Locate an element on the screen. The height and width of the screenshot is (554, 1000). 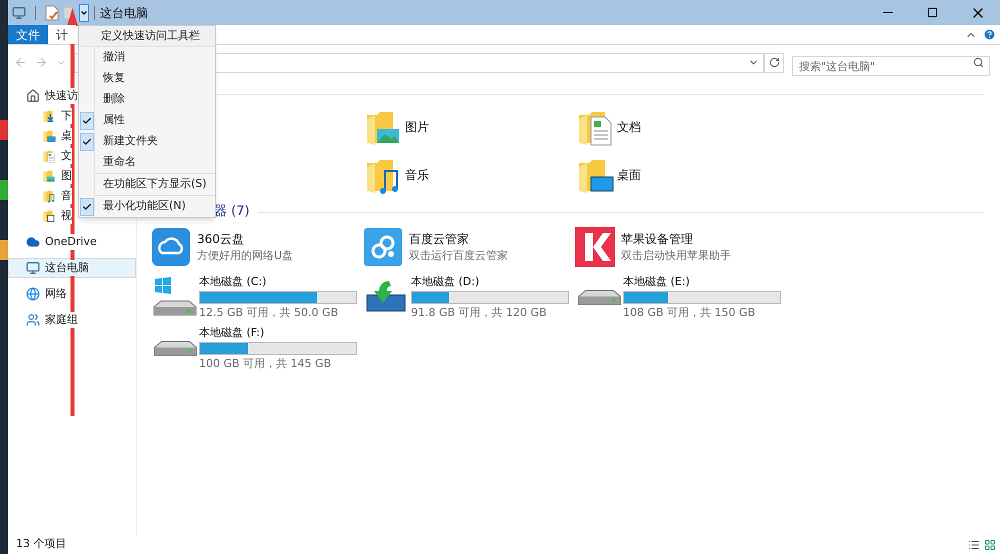
section-header: 器 (7) is located at coordinates (232, 212).